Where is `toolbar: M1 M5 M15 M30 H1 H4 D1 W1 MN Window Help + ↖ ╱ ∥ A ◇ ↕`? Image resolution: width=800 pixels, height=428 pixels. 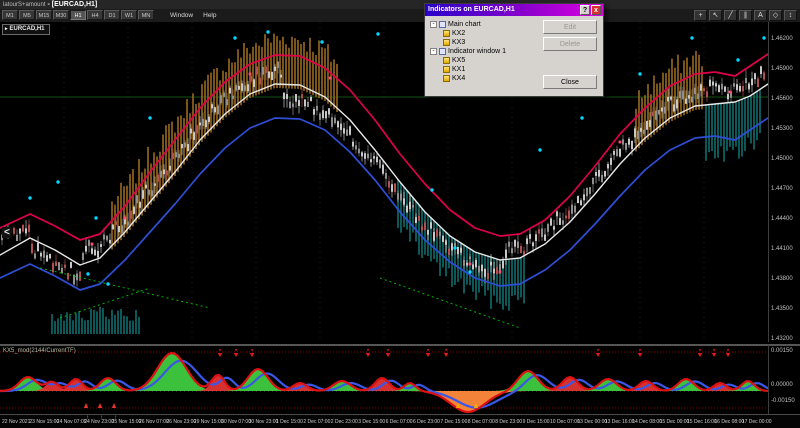
toolbar: M1 M5 M15 M30 H1 H4 D1 W1 MN Window Help + ↖ ╱ ∥ A ◇ ↕ is located at coordinates (400, 16).